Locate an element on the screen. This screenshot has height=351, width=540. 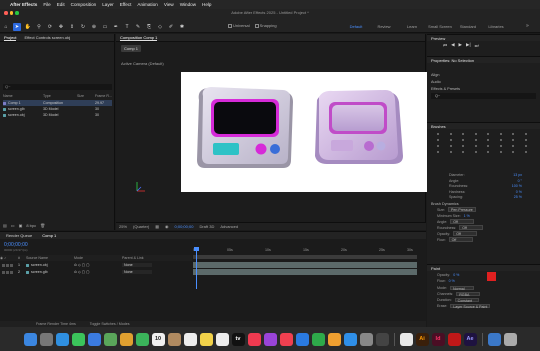
bit-depth: 8 bpc is located at coordinates (31, 225).